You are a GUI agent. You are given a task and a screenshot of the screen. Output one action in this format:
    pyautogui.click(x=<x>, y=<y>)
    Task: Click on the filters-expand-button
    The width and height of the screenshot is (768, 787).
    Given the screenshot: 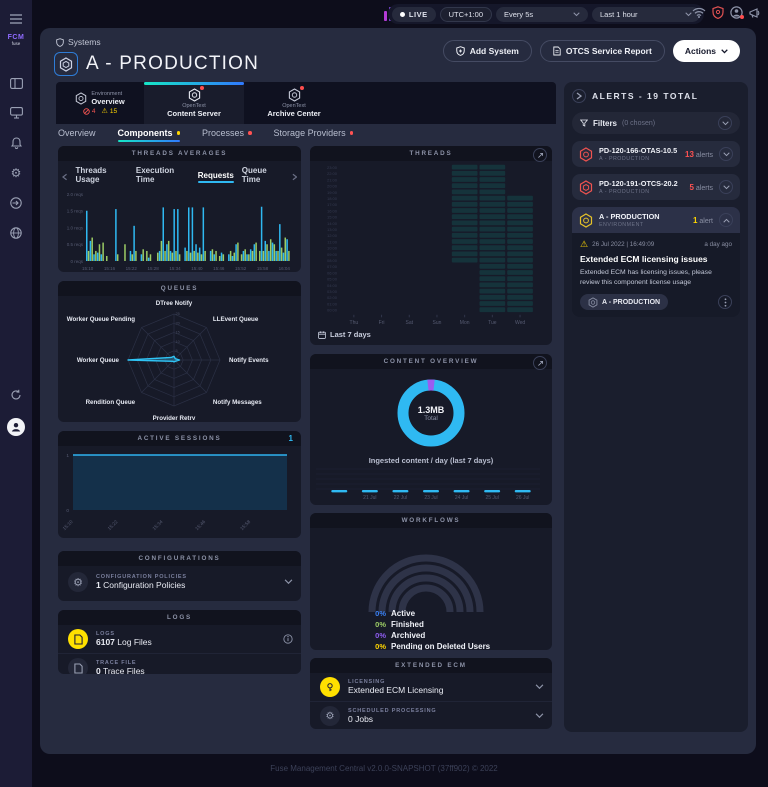 What is the action you would take?
    pyautogui.click(x=725, y=123)
    